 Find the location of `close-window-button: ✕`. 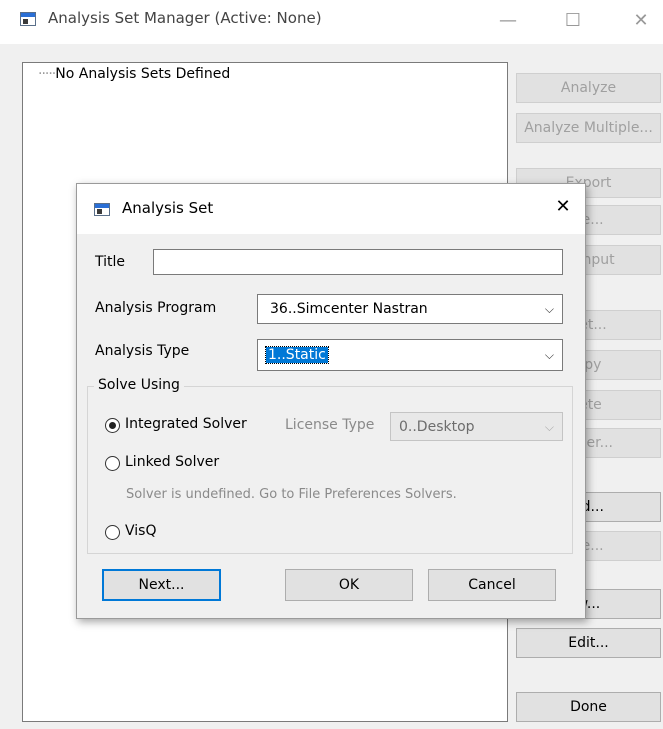

close-window-button: ✕ is located at coordinates (641, 21).